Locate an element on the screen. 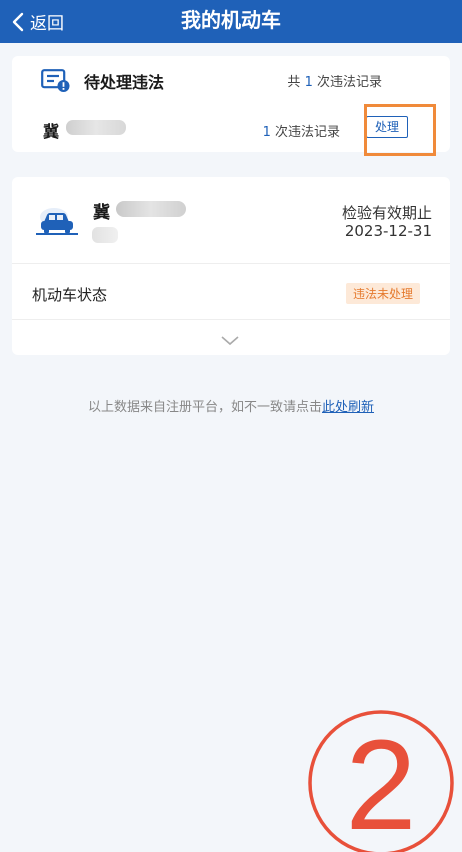  step-number-annotation: 2 is located at coordinates (381, 781).